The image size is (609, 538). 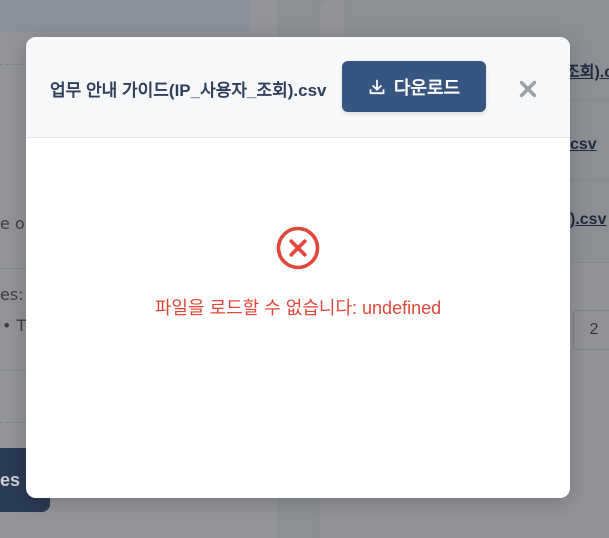 What do you see at coordinates (10, 479) in the screenshot?
I see `background-button-label: es` at bounding box center [10, 479].